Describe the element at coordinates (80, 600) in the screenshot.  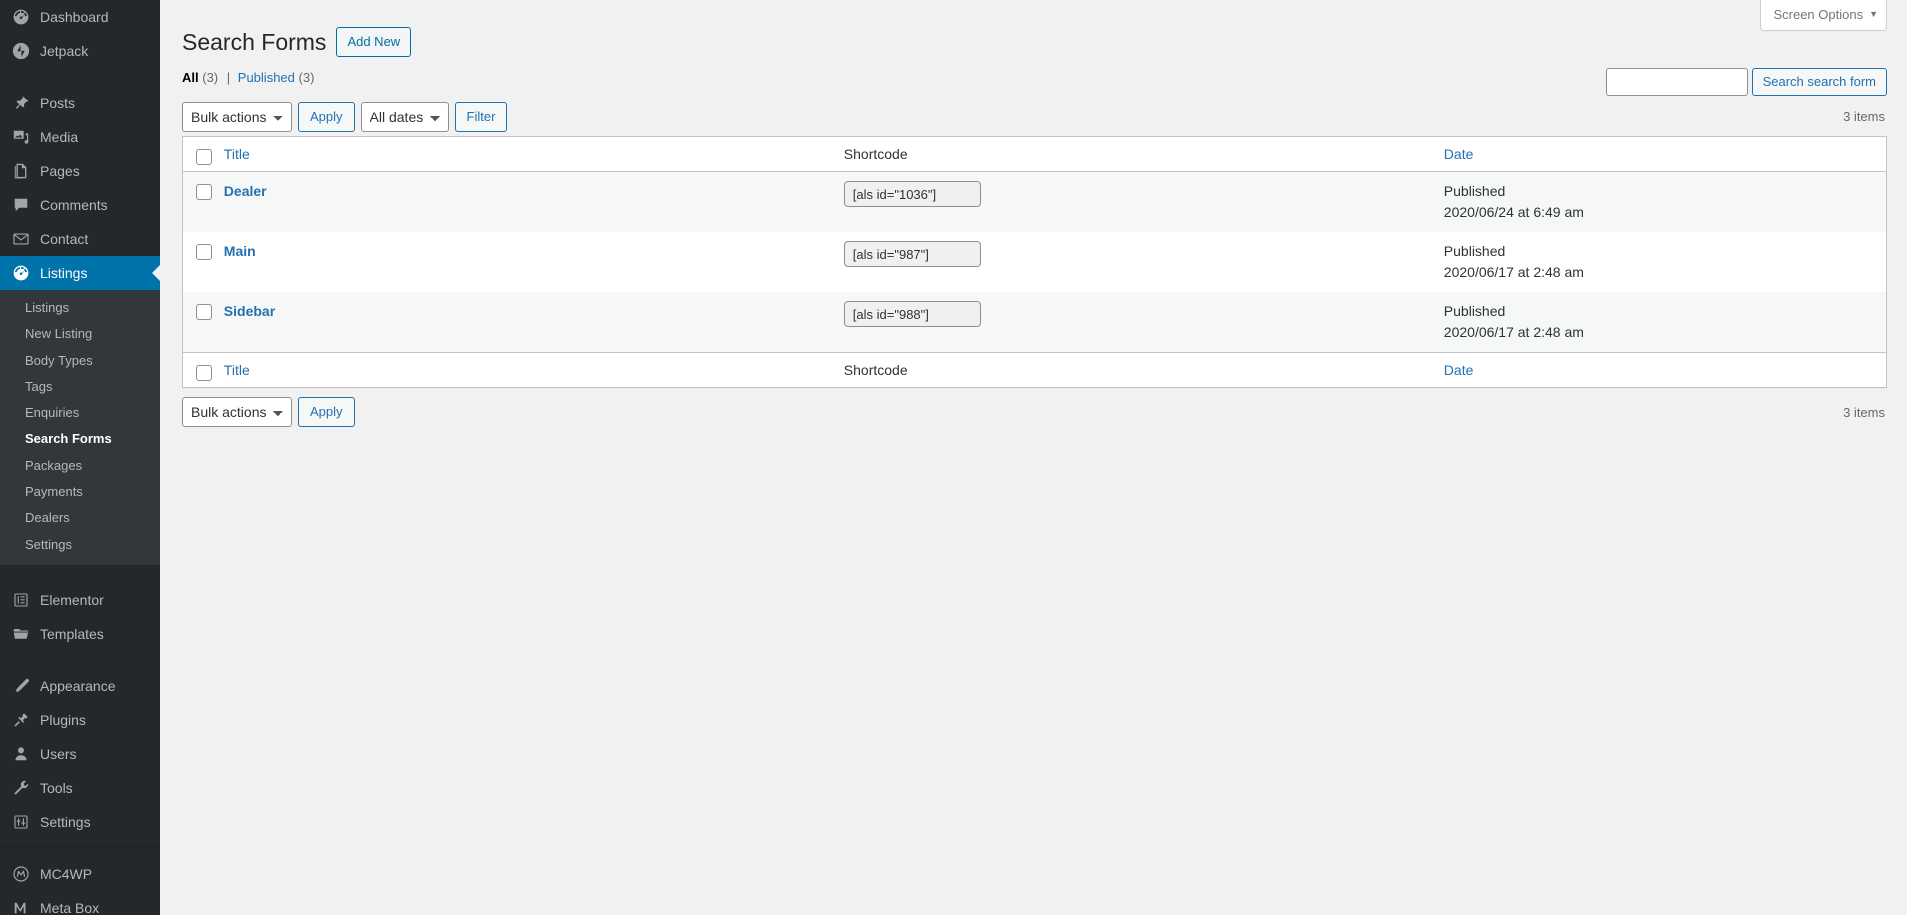
I see `sidebar-item-elementor: Elementor` at that location.